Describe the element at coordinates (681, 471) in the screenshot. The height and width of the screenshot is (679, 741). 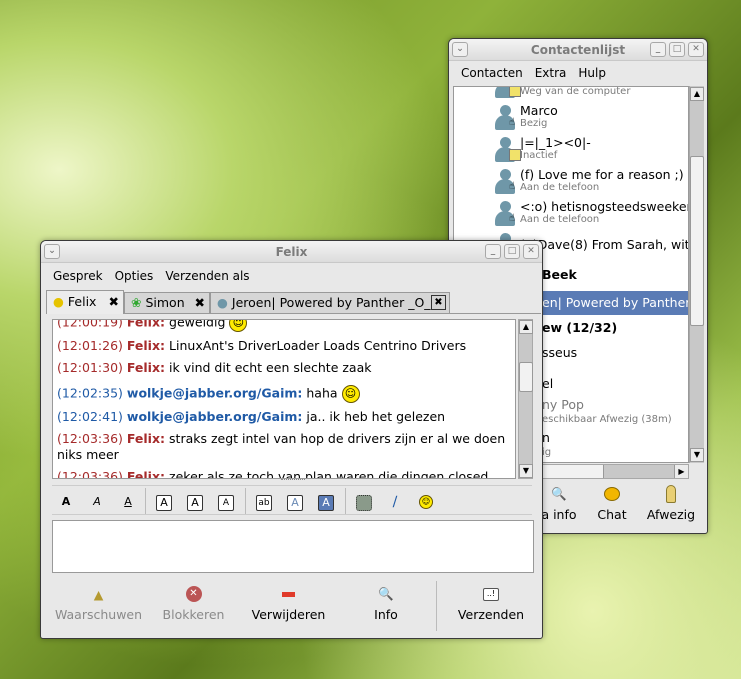
I see `scroll-right-arrow: ▶` at that location.